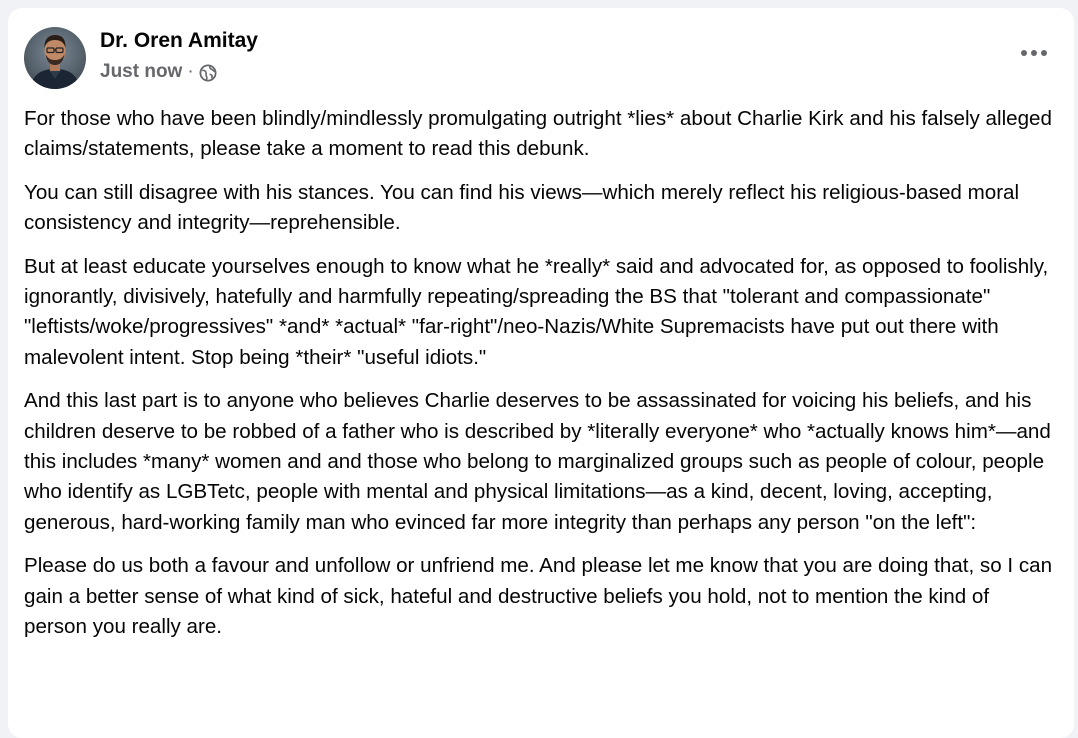 The height and width of the screenshot is (738, 1078). Describe the element at coordinates (141, 72) in the screenshot. I see `post-timestamp: Just now` at that location.